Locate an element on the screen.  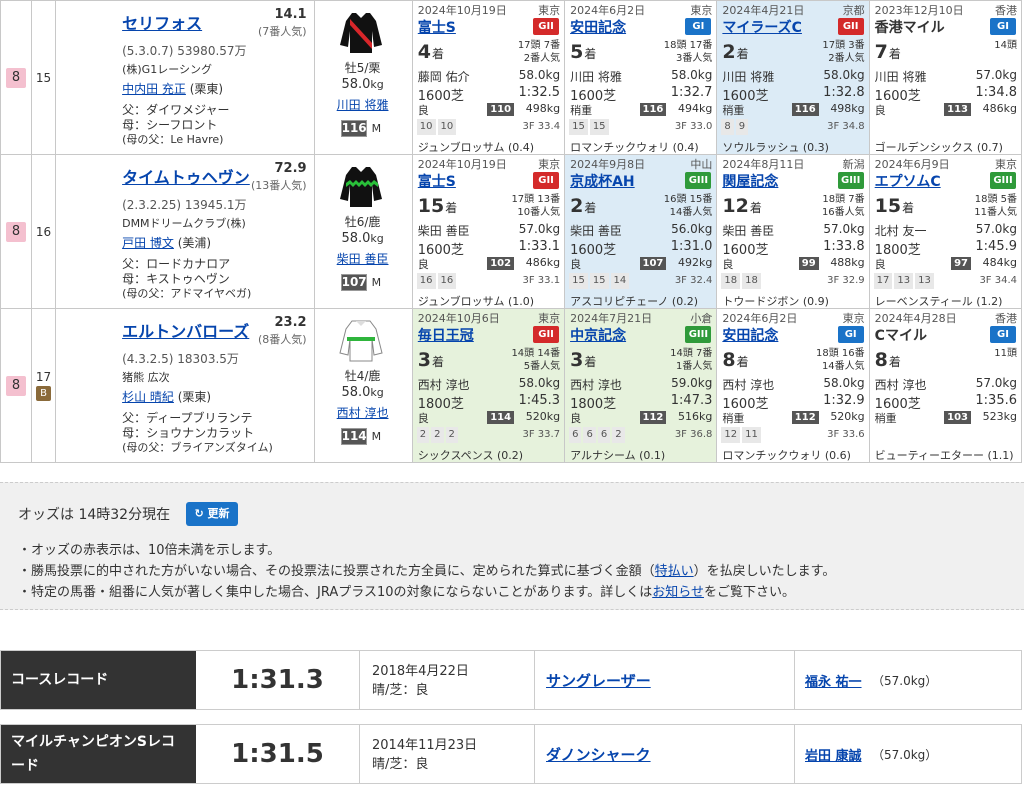
passing-order: 9 is located at coordinates (742, 127).